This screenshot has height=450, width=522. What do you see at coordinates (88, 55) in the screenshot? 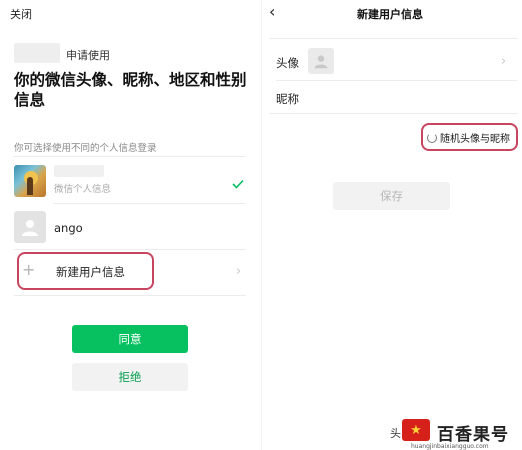
I see `request-text: 申请使用` at bounding box center [88, 55].